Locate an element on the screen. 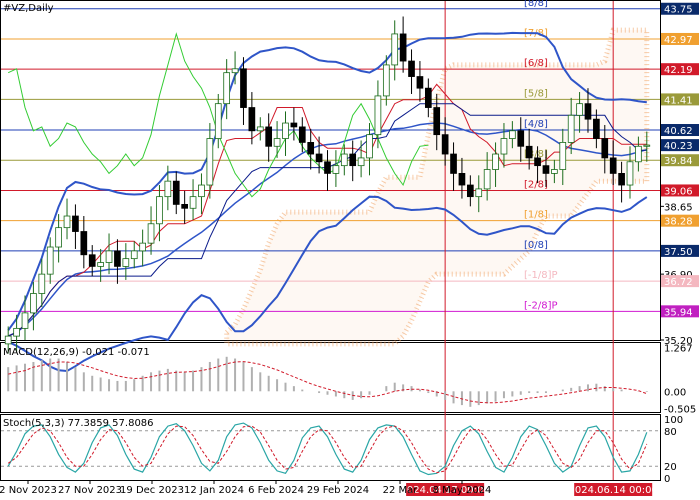  macd-axis-label: 1.267 is located at coordinates (678, 349).